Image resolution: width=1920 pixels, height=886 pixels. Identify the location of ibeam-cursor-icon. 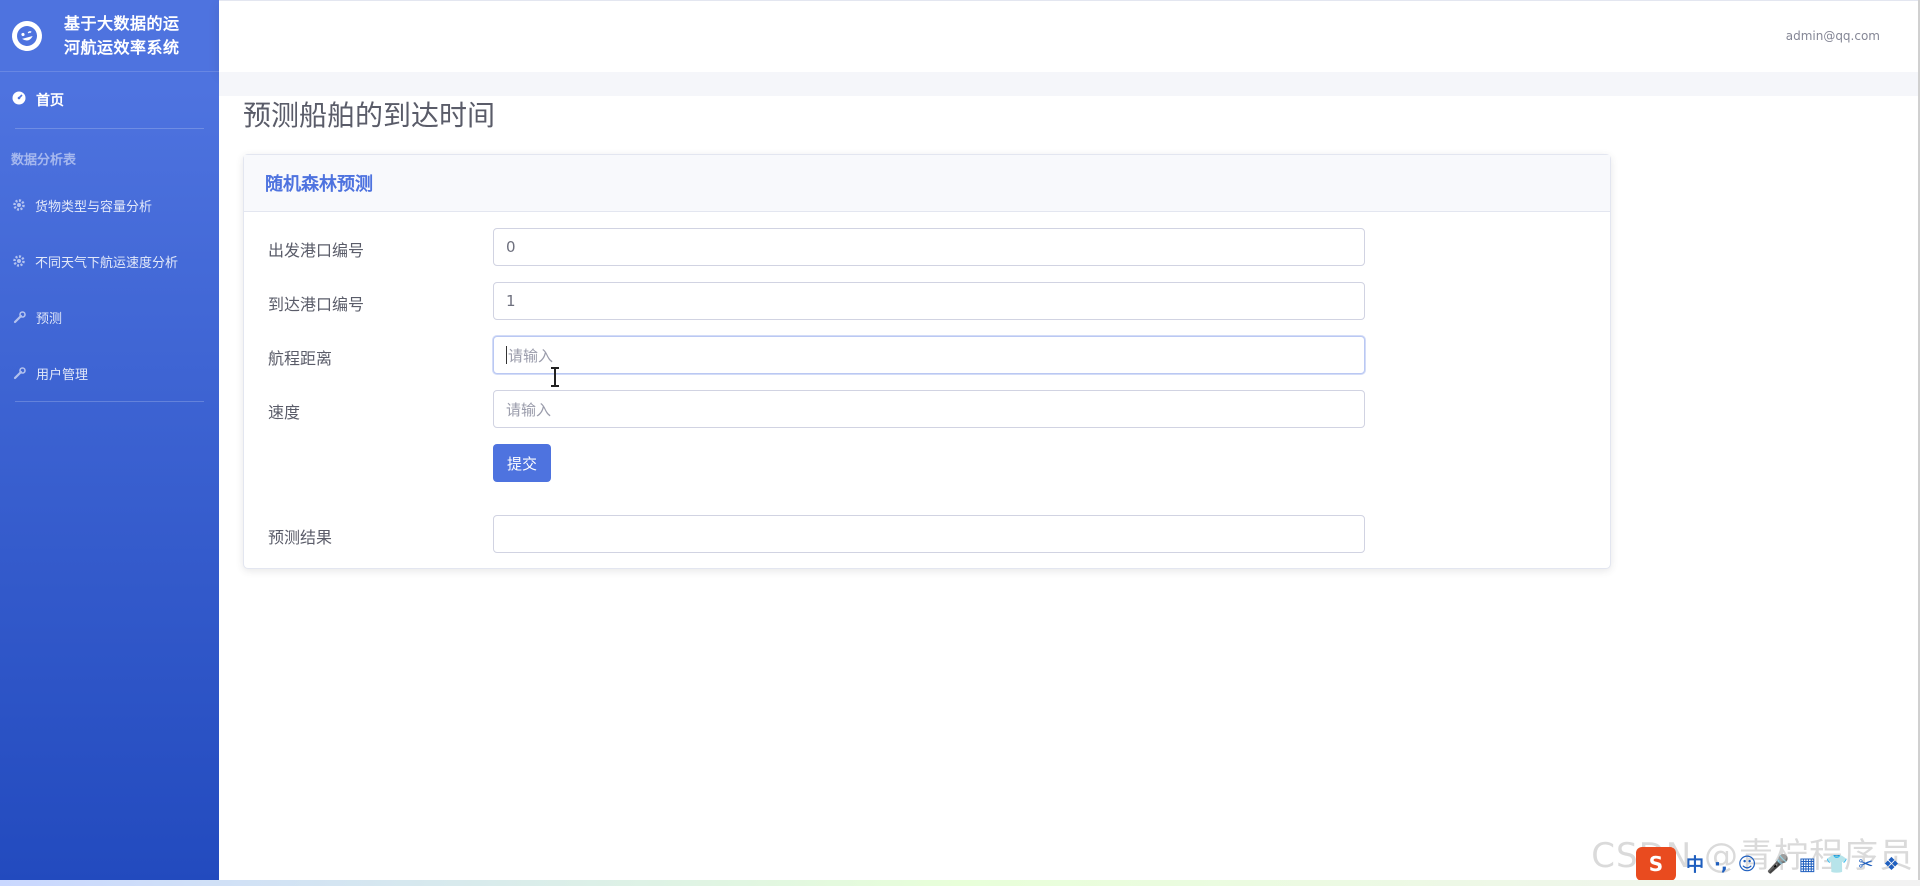
(555, 377).